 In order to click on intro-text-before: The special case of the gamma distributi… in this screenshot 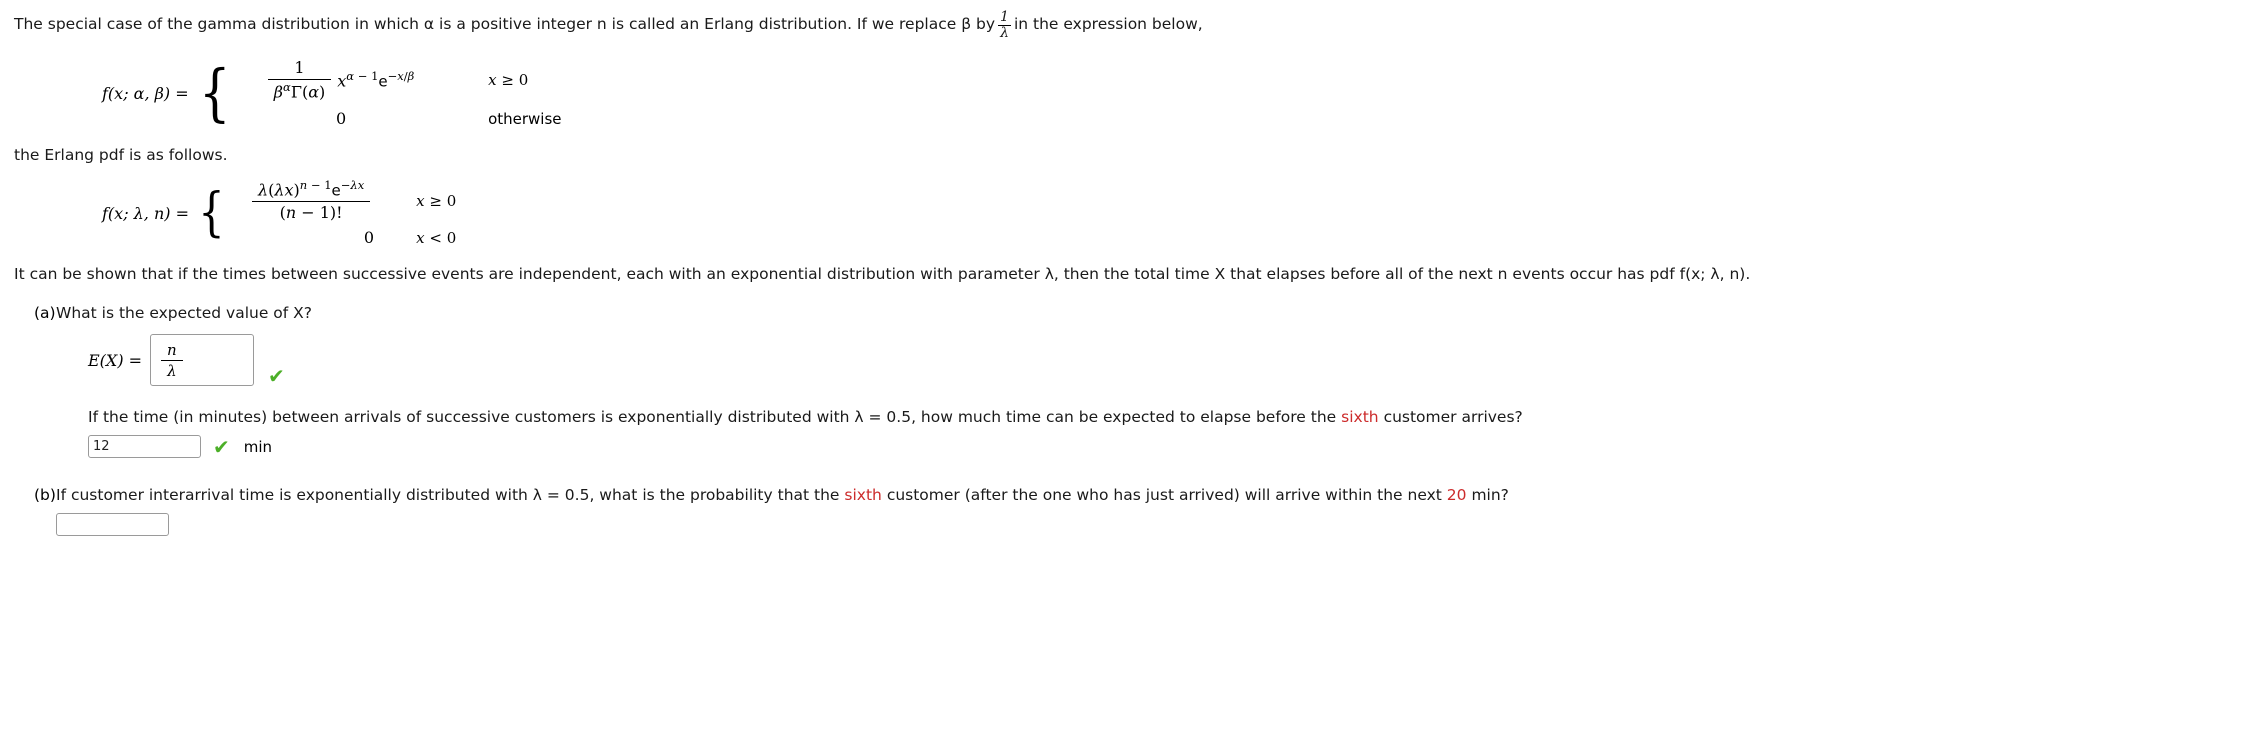, I will do `click(505, 24)`.